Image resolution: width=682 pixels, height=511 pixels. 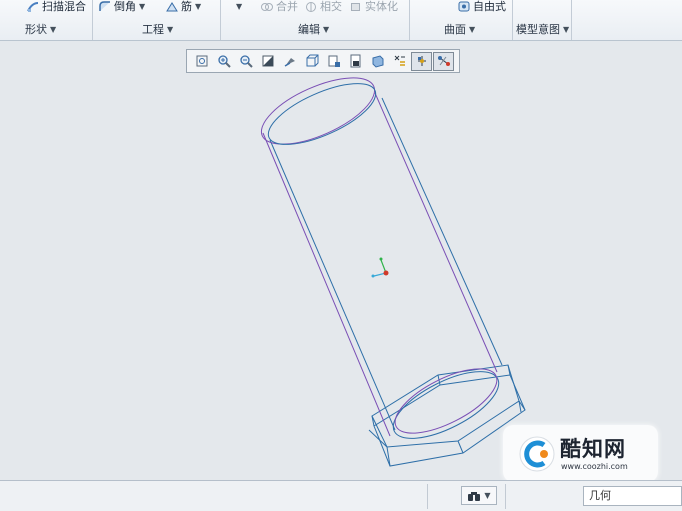 I want to click on saved-orientations-icon, so click(x=333, y=61).